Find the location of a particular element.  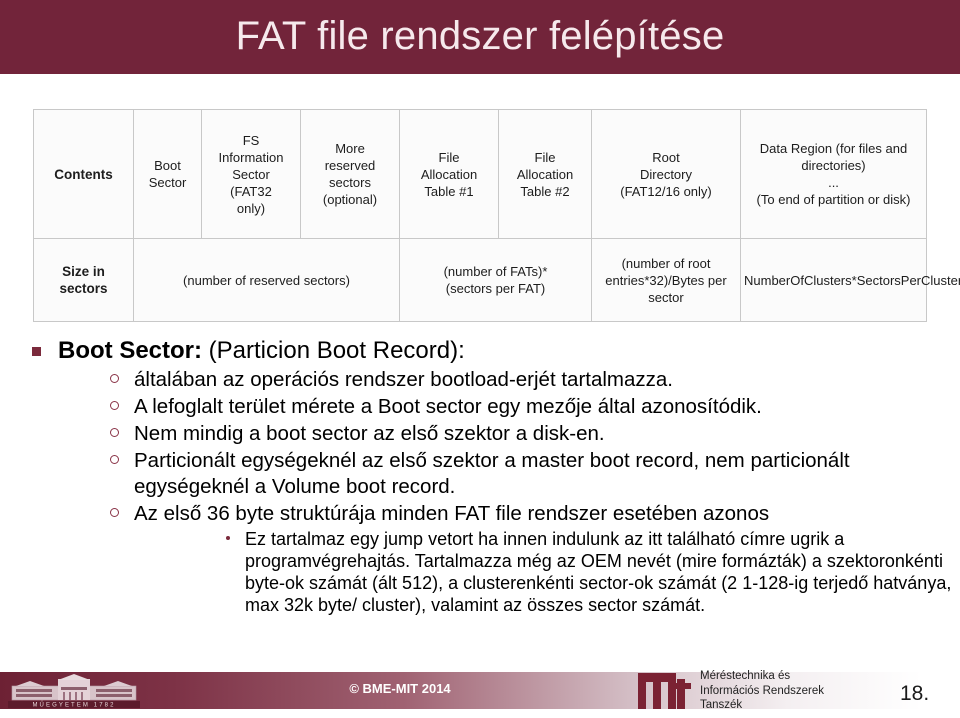

svg-text: MŰEGYETEM 1782 is located at coordinates (73, 705).